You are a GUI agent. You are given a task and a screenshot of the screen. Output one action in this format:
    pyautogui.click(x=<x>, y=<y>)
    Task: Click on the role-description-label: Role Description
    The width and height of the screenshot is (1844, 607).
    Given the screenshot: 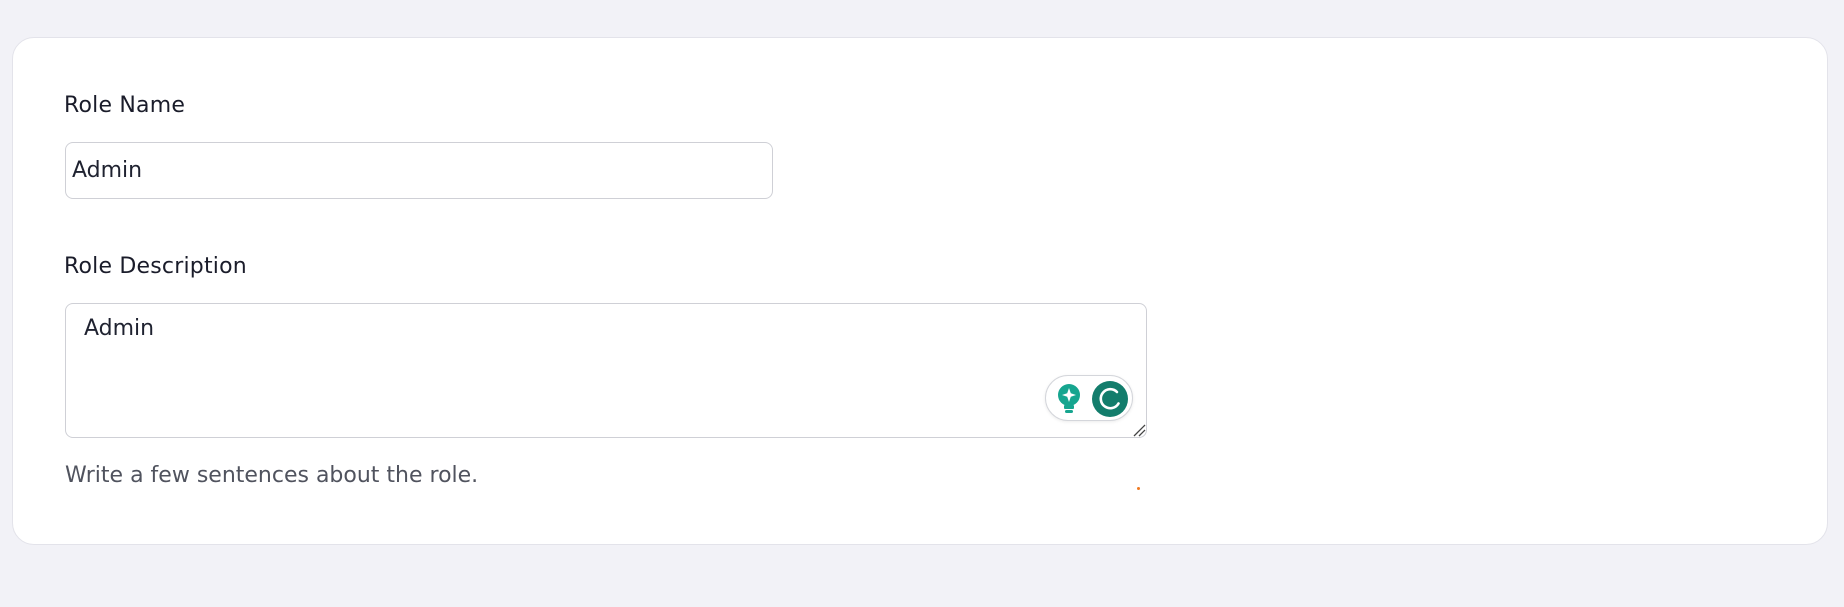 What is the action you would take?
    pyautogui.click(x=155, y=266)
    